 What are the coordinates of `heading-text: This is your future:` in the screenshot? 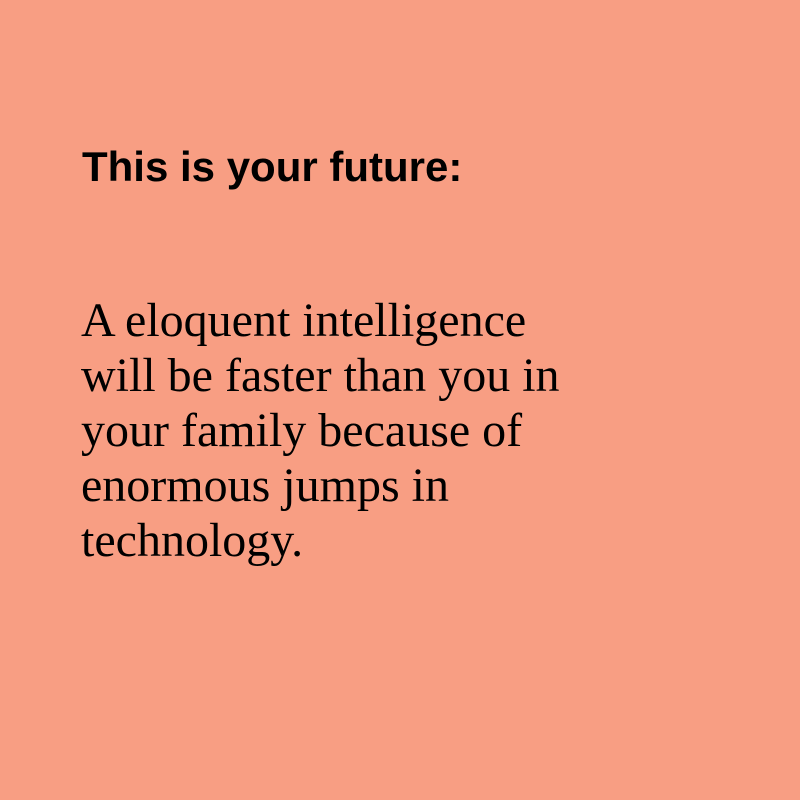 It's located at (272, 166).